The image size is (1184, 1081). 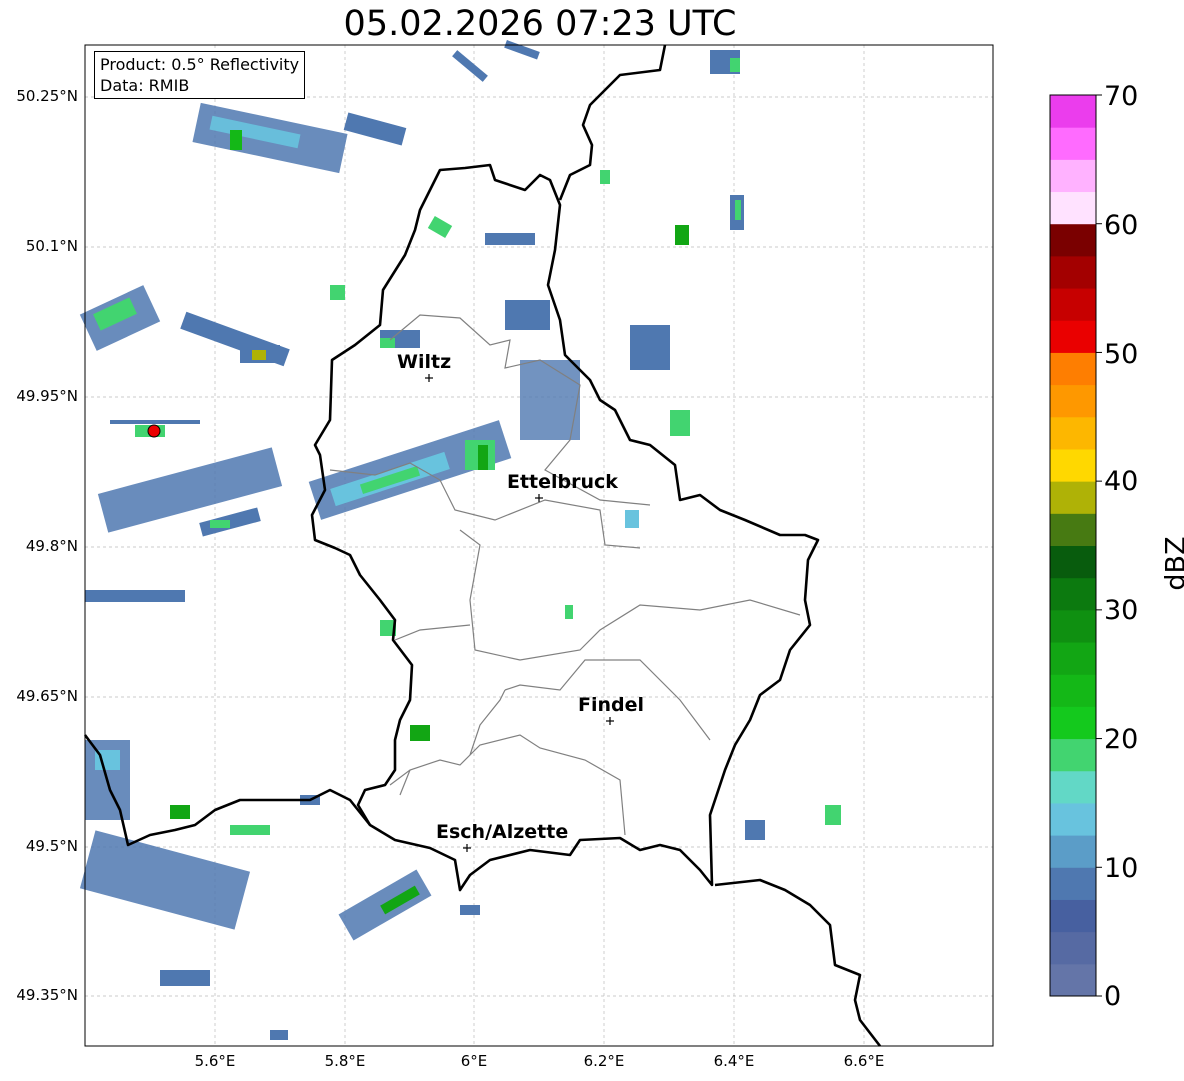 What do you see at coordinates (1172, 563) in the screenshot?
I see `colorbar-label: dBZ` at bounding box center [1172, 563].